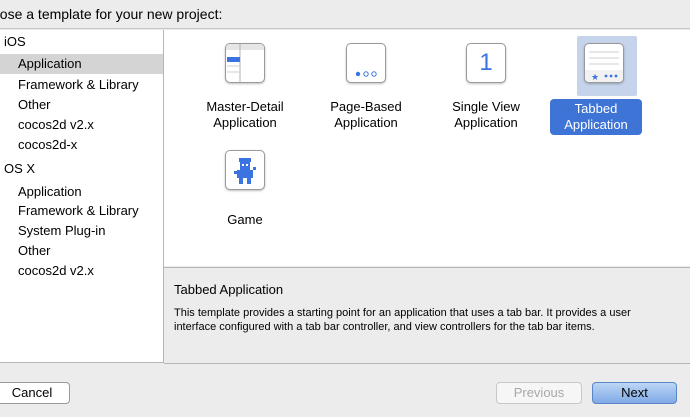  Describe the element at coordinates (366, 114) in the screenshot. I see `template-label: Page-Based Application` at that location.